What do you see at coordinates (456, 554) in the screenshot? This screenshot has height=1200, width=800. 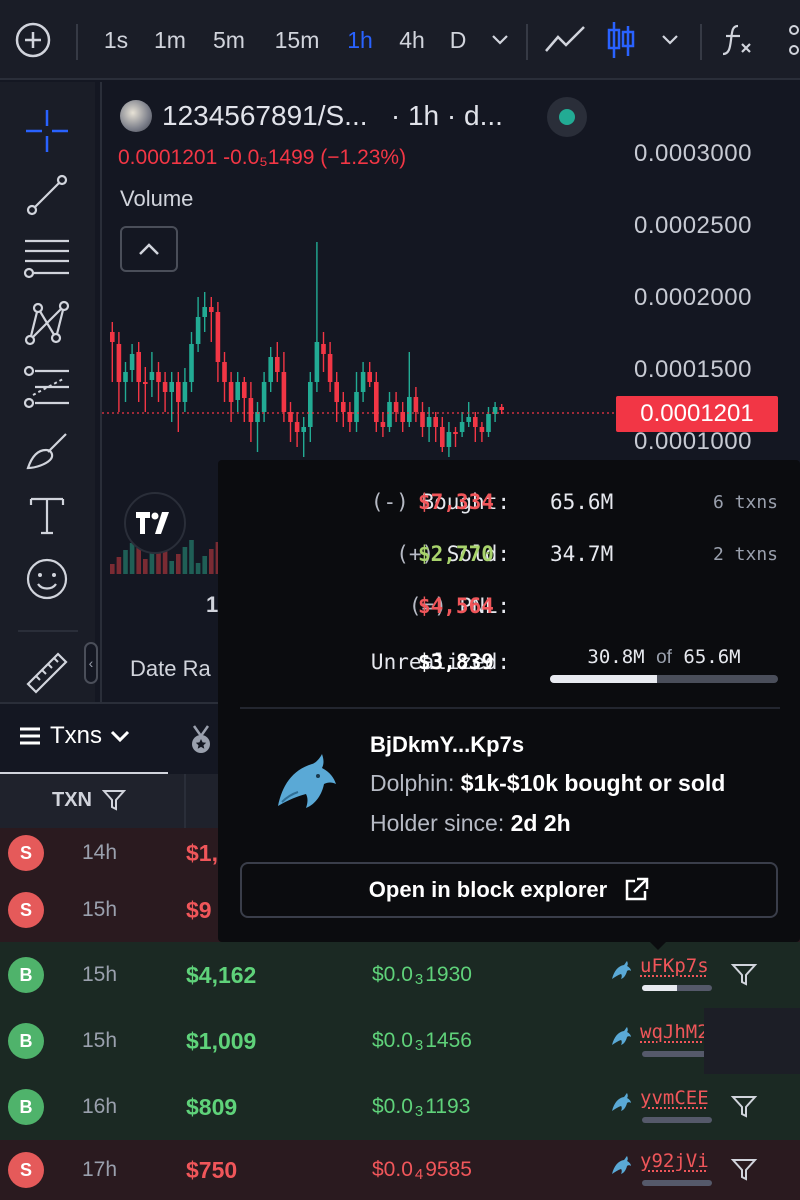 I see `sold-value: $2,770` at bounding box center [456, 554].